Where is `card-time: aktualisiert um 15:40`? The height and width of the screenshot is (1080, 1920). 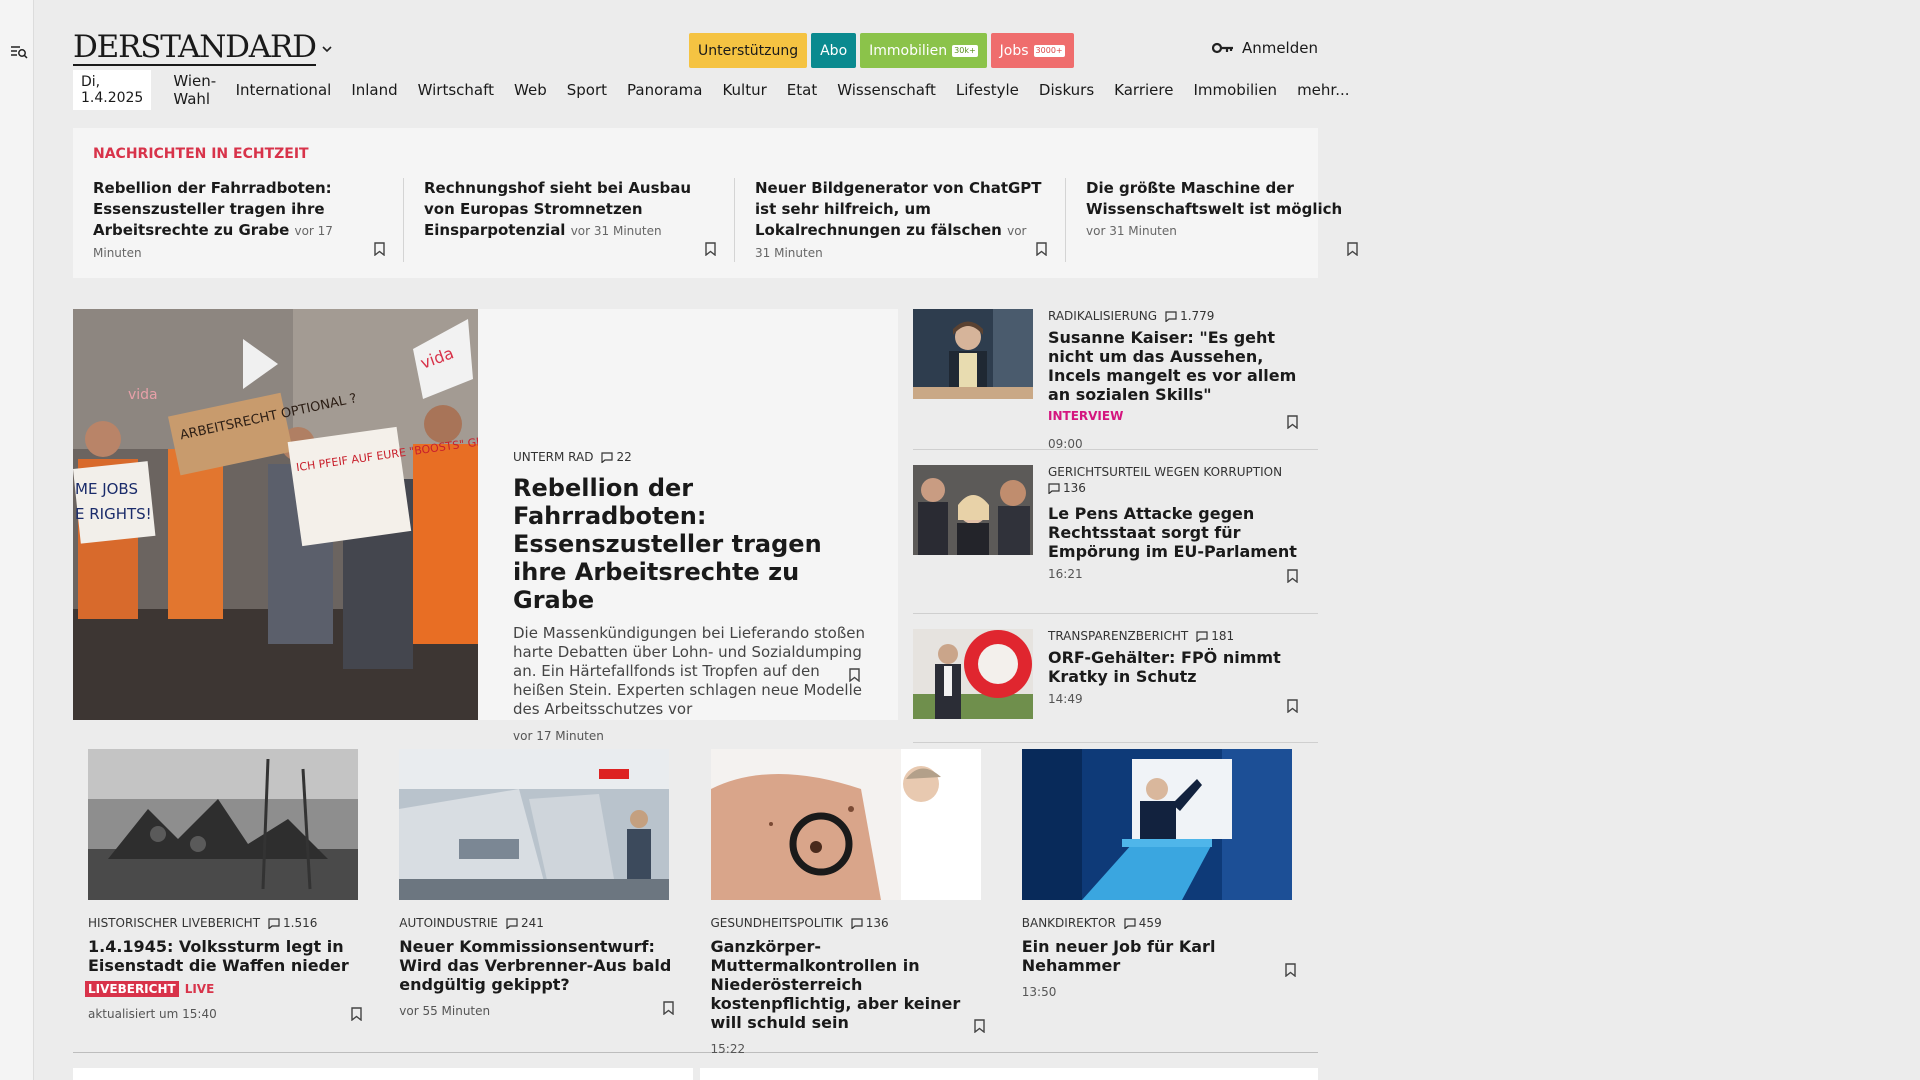
card-time: aktualisiert um 15:40 is located at coordinates (152, 1014).